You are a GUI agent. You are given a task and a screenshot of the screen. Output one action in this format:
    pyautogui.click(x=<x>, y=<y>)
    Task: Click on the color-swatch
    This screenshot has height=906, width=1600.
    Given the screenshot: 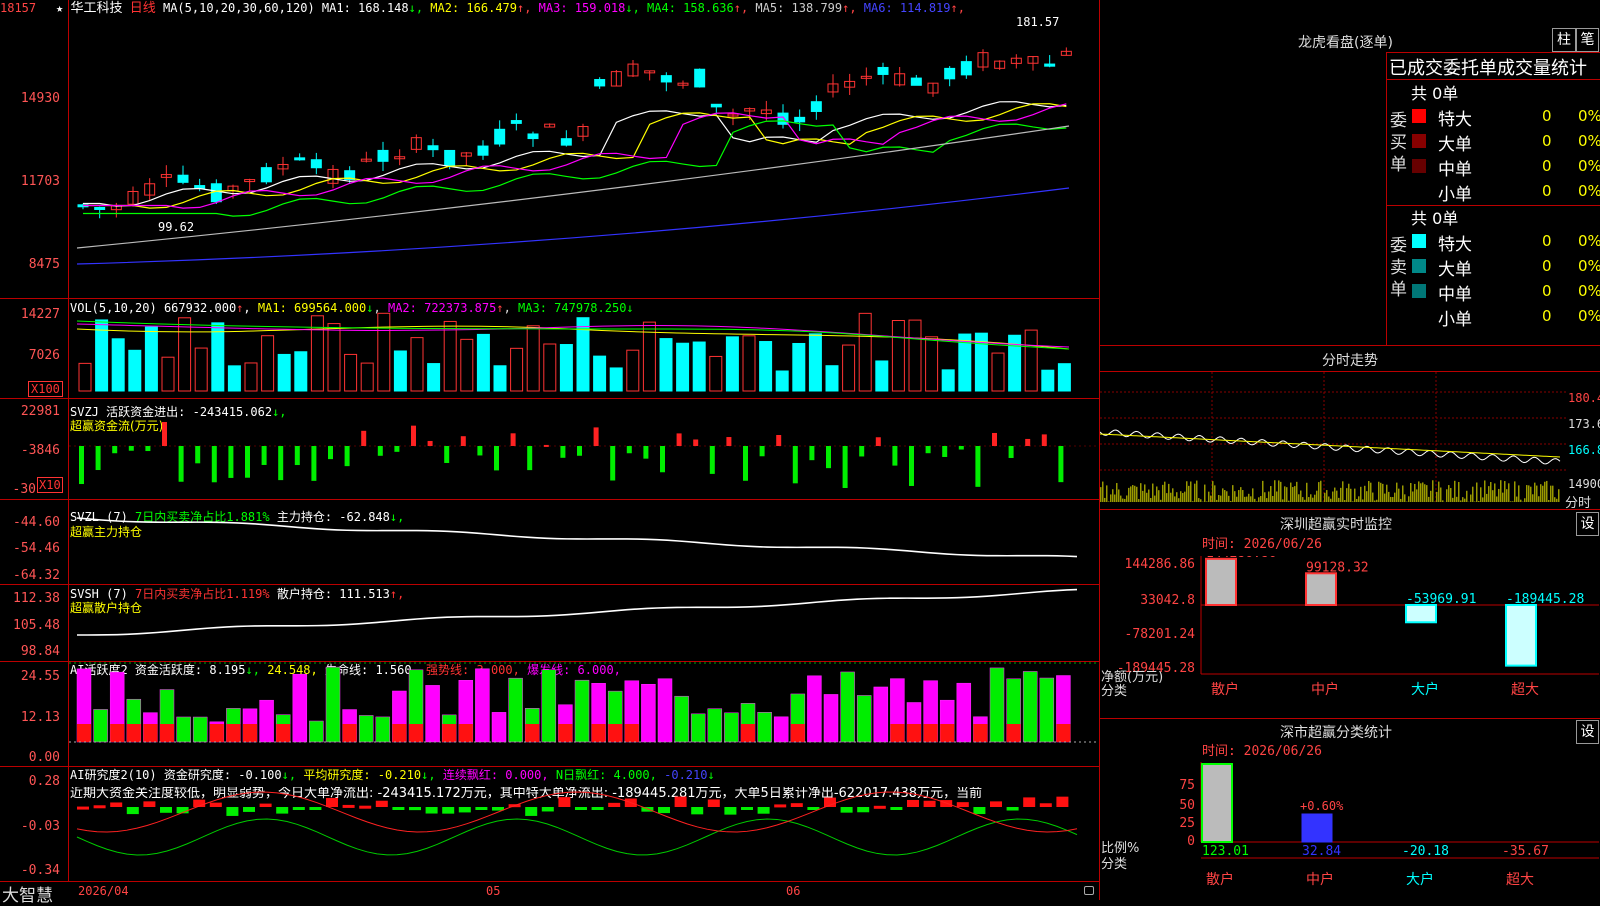 What is the action you would take?
    pyautogui.click(x=1419, y=166)
    